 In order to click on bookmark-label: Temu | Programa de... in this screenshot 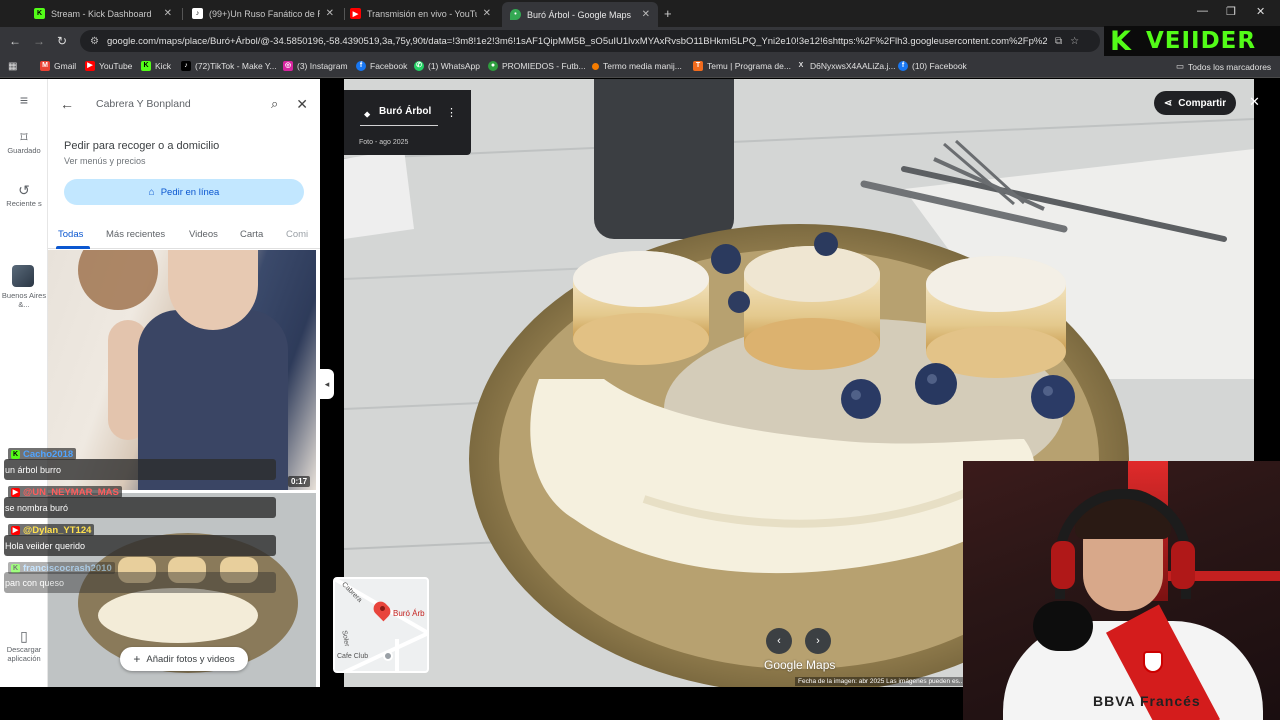, I will do `click(749, 66)`.